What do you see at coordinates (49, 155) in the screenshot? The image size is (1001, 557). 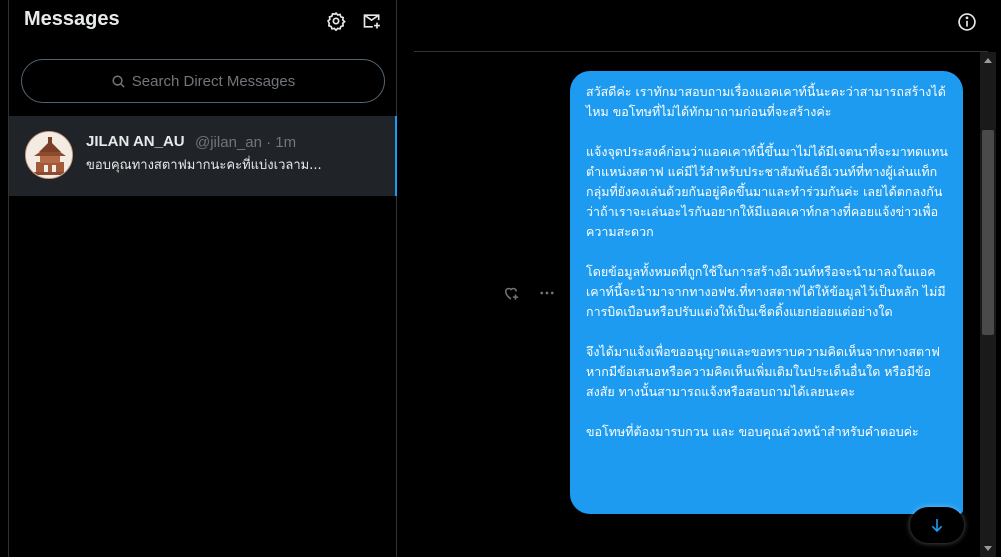 I see `avatar` at bounding box center [49, 155].